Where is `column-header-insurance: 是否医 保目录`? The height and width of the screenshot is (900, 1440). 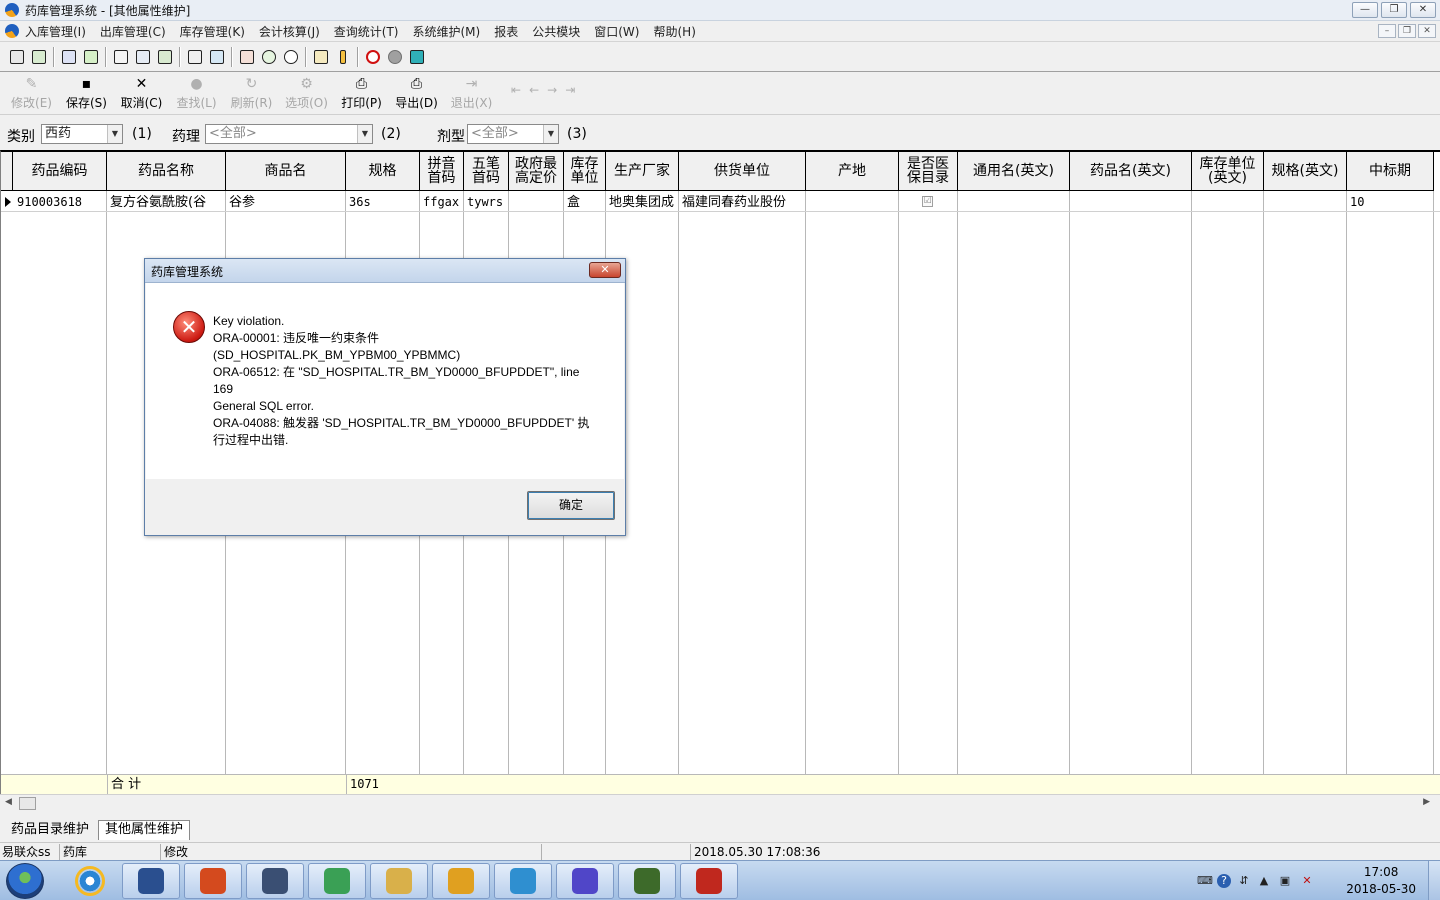
column-header-insurance: 是否医 保目录 is located at coordinates (928, 171).